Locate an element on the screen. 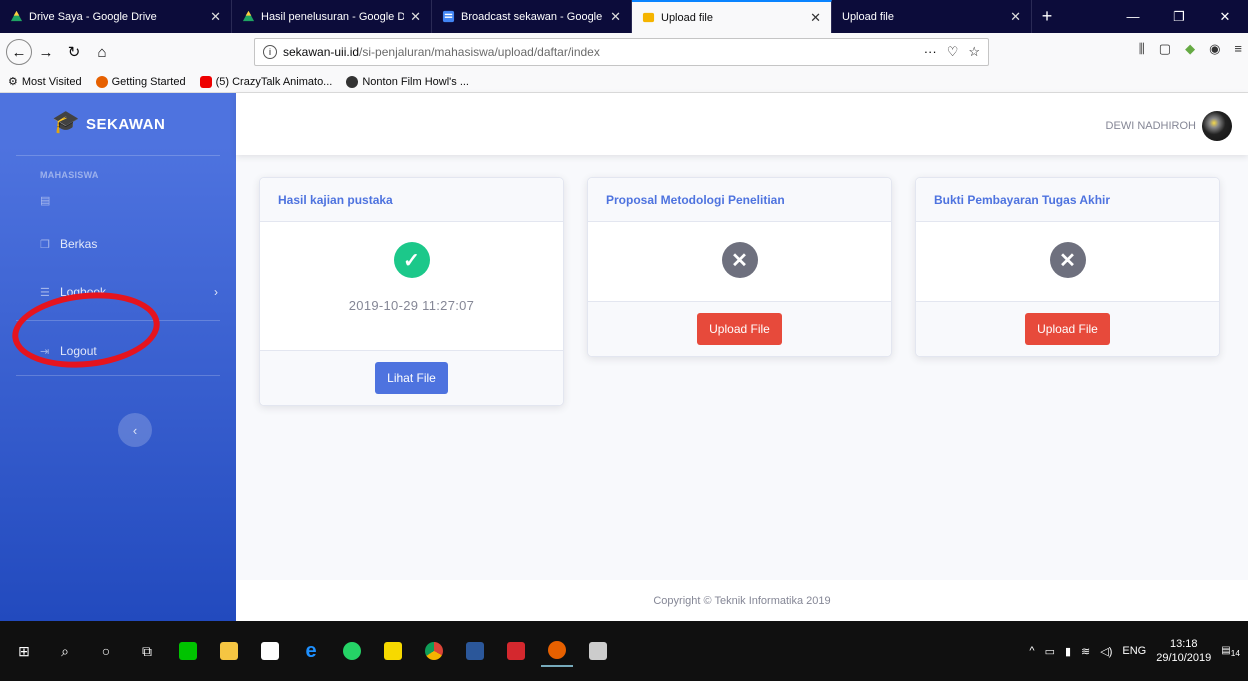 The height and width of the screenshot is (681, 1248). tab-label: Hasil penelusuran - Google Dri is located at coordinates (333, 16).